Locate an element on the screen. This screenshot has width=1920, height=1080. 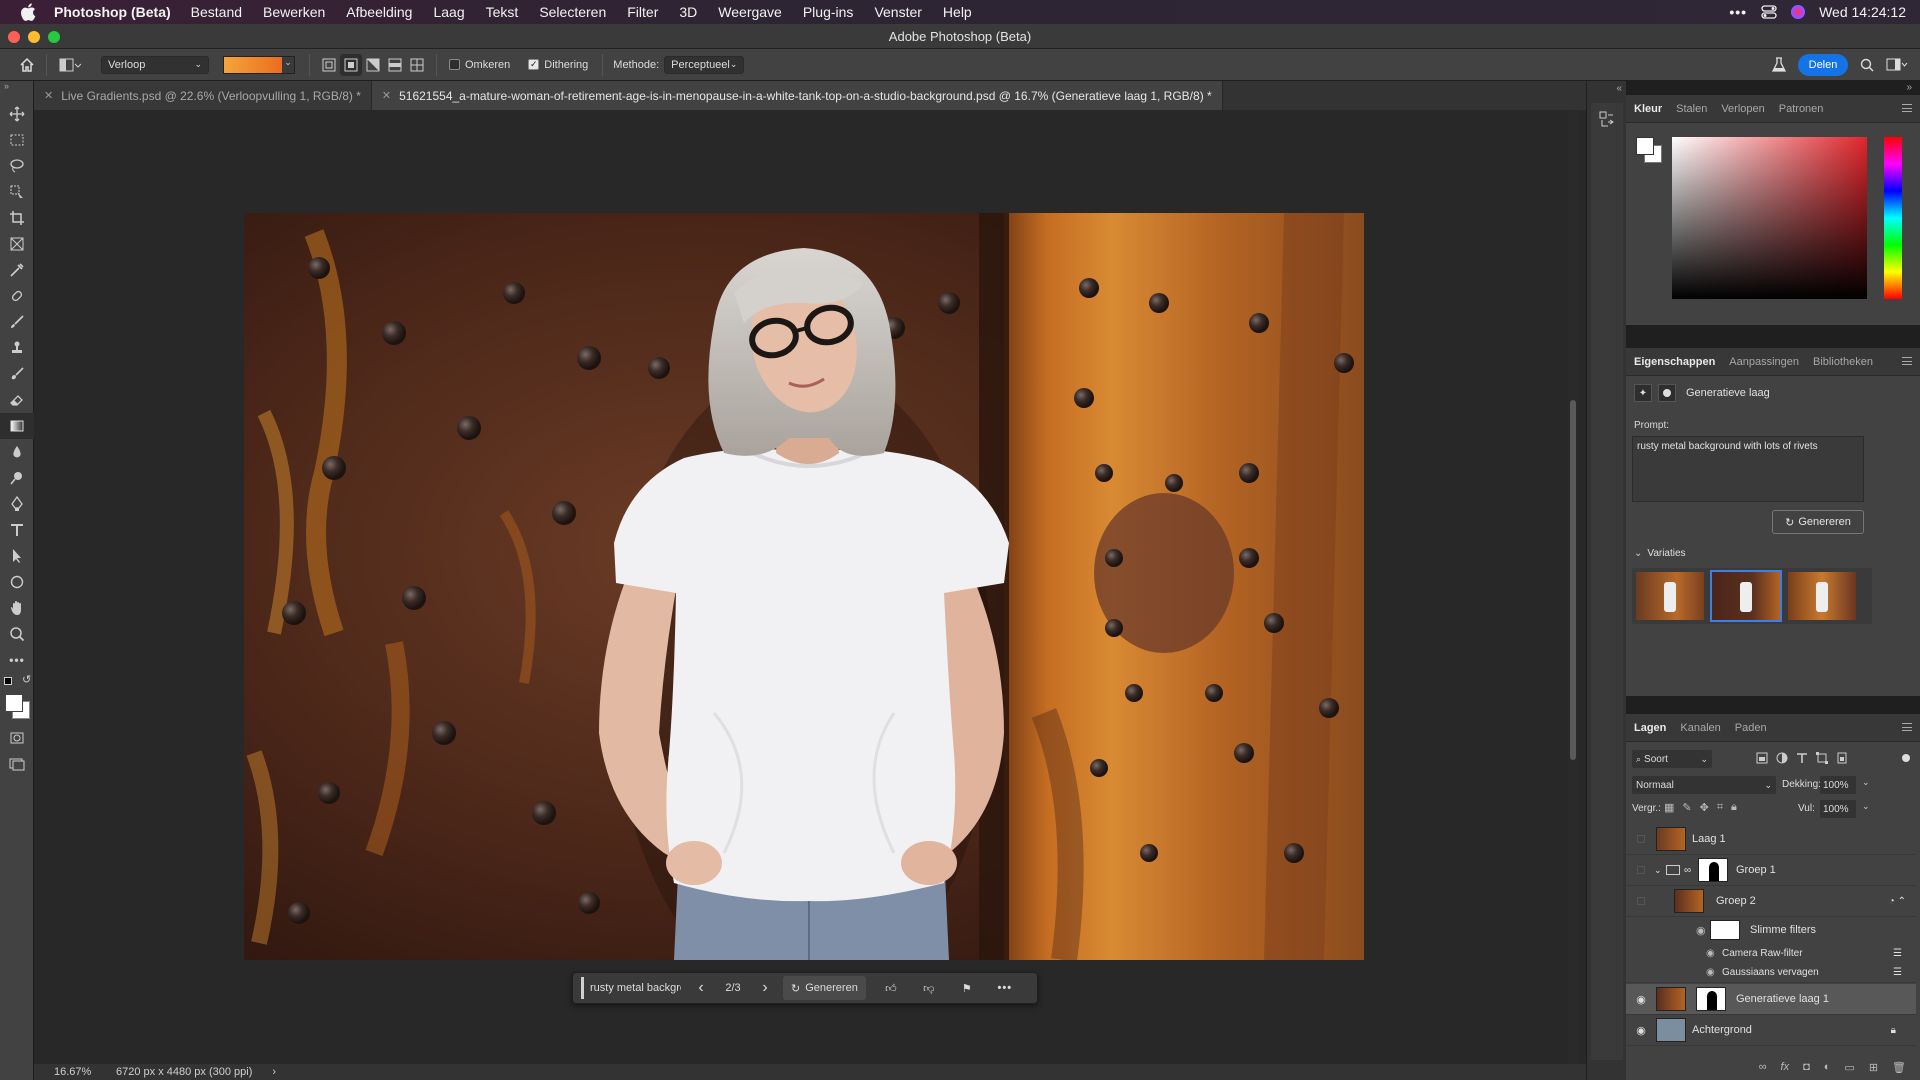
tab-stalen: Stalen is located at coordinates (1691, 109).